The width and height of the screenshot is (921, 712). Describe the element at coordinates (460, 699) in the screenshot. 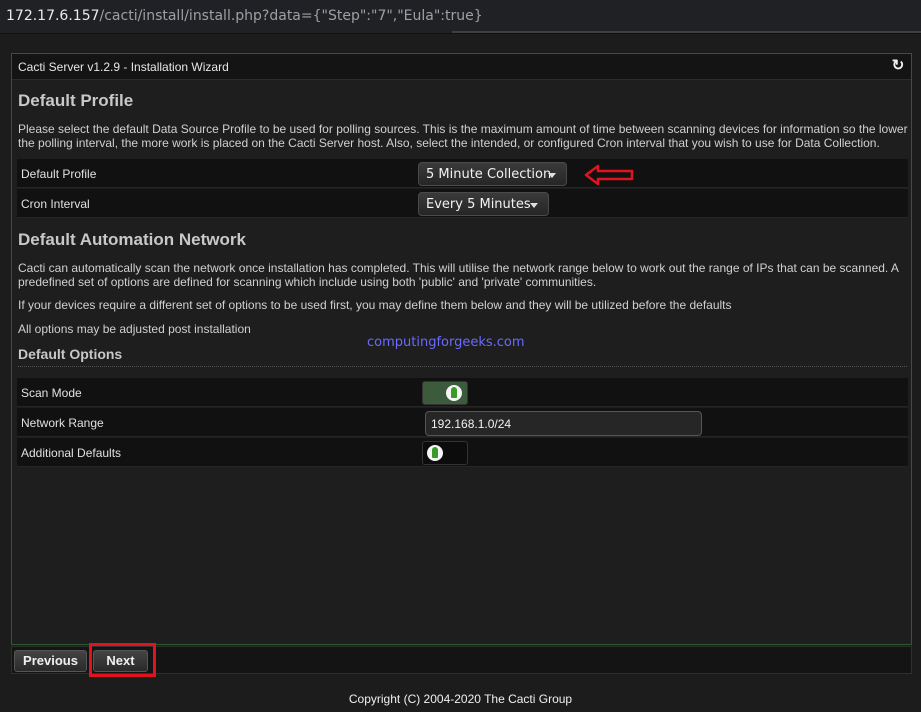

I see `copyright-footer: Copyright (C) 2004-2020 The Cacti Group` at that location.